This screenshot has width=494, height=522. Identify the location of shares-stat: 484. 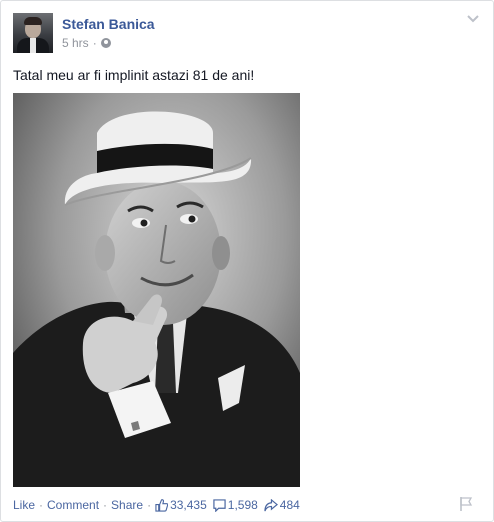
(282, 505).